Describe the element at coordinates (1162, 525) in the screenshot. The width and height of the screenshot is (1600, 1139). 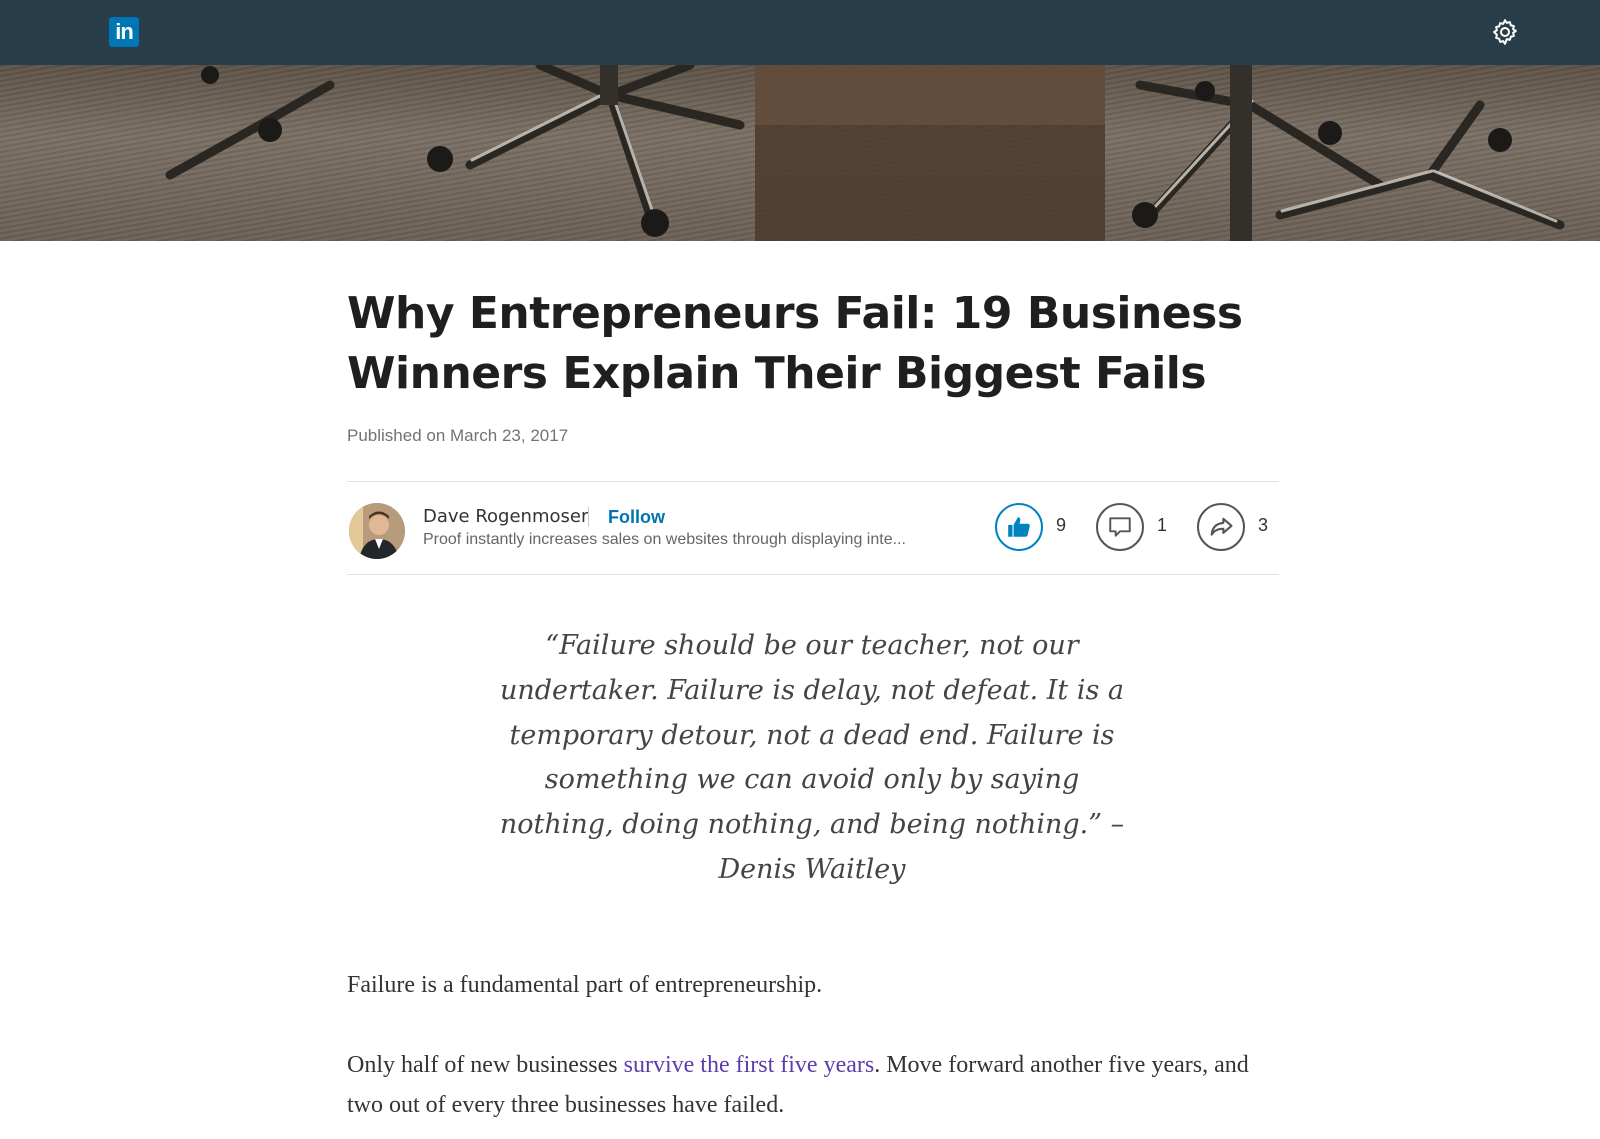
I see `comment-count: 1` at that location.